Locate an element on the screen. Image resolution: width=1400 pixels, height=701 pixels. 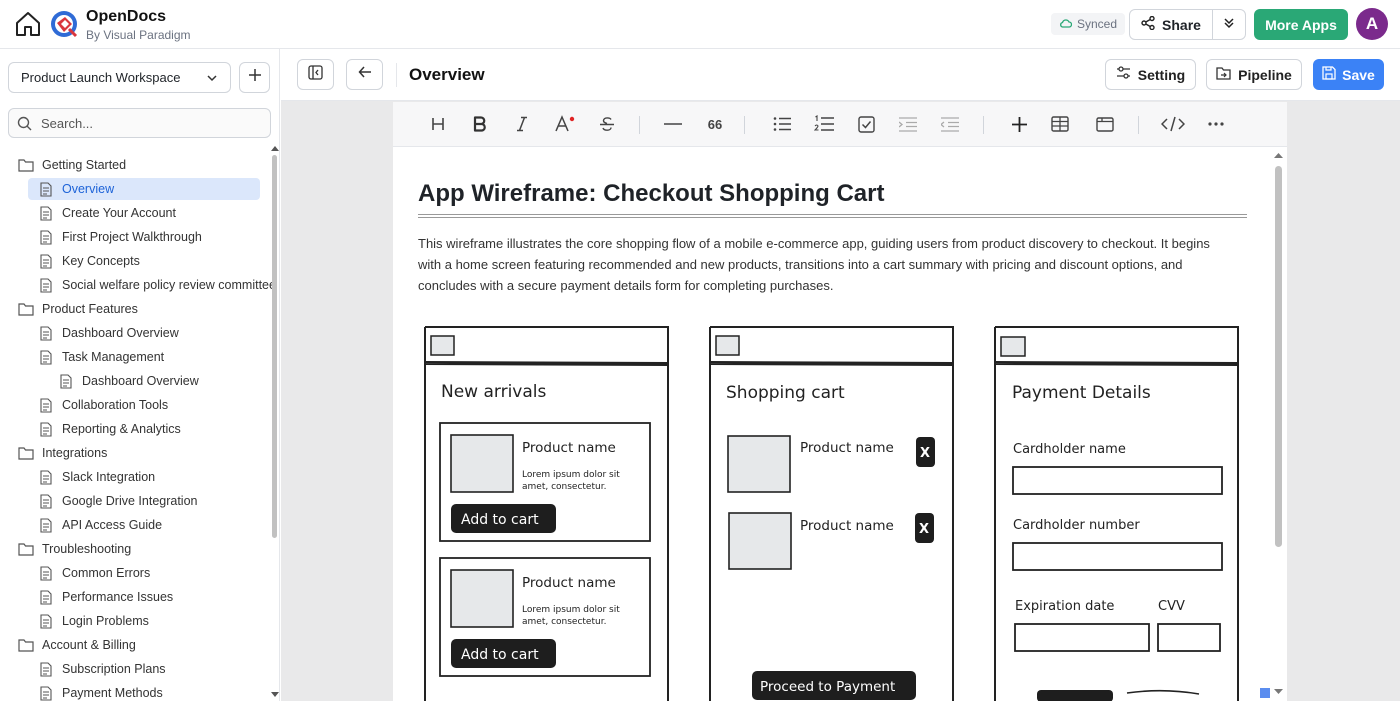
double-chevron-down-icon is located at coordinates (1229, 25).